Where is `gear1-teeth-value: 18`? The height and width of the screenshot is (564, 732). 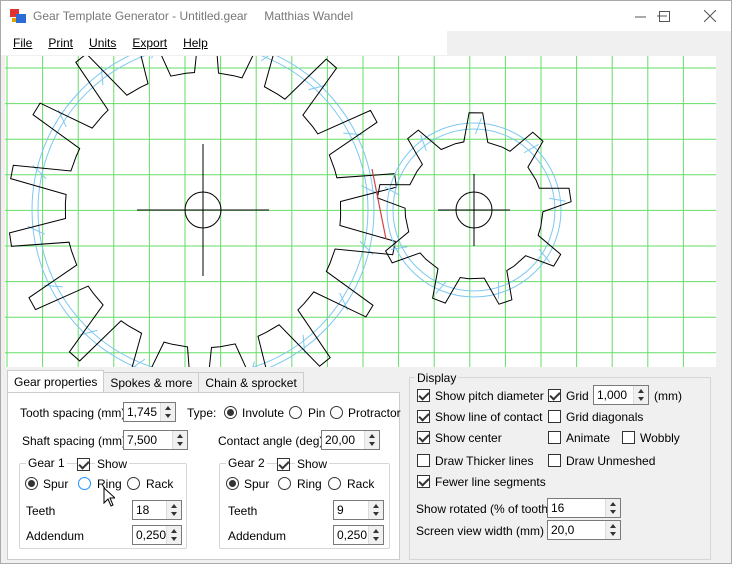 gear1-teeth-value: 18 is located at coordinates (143, 510).